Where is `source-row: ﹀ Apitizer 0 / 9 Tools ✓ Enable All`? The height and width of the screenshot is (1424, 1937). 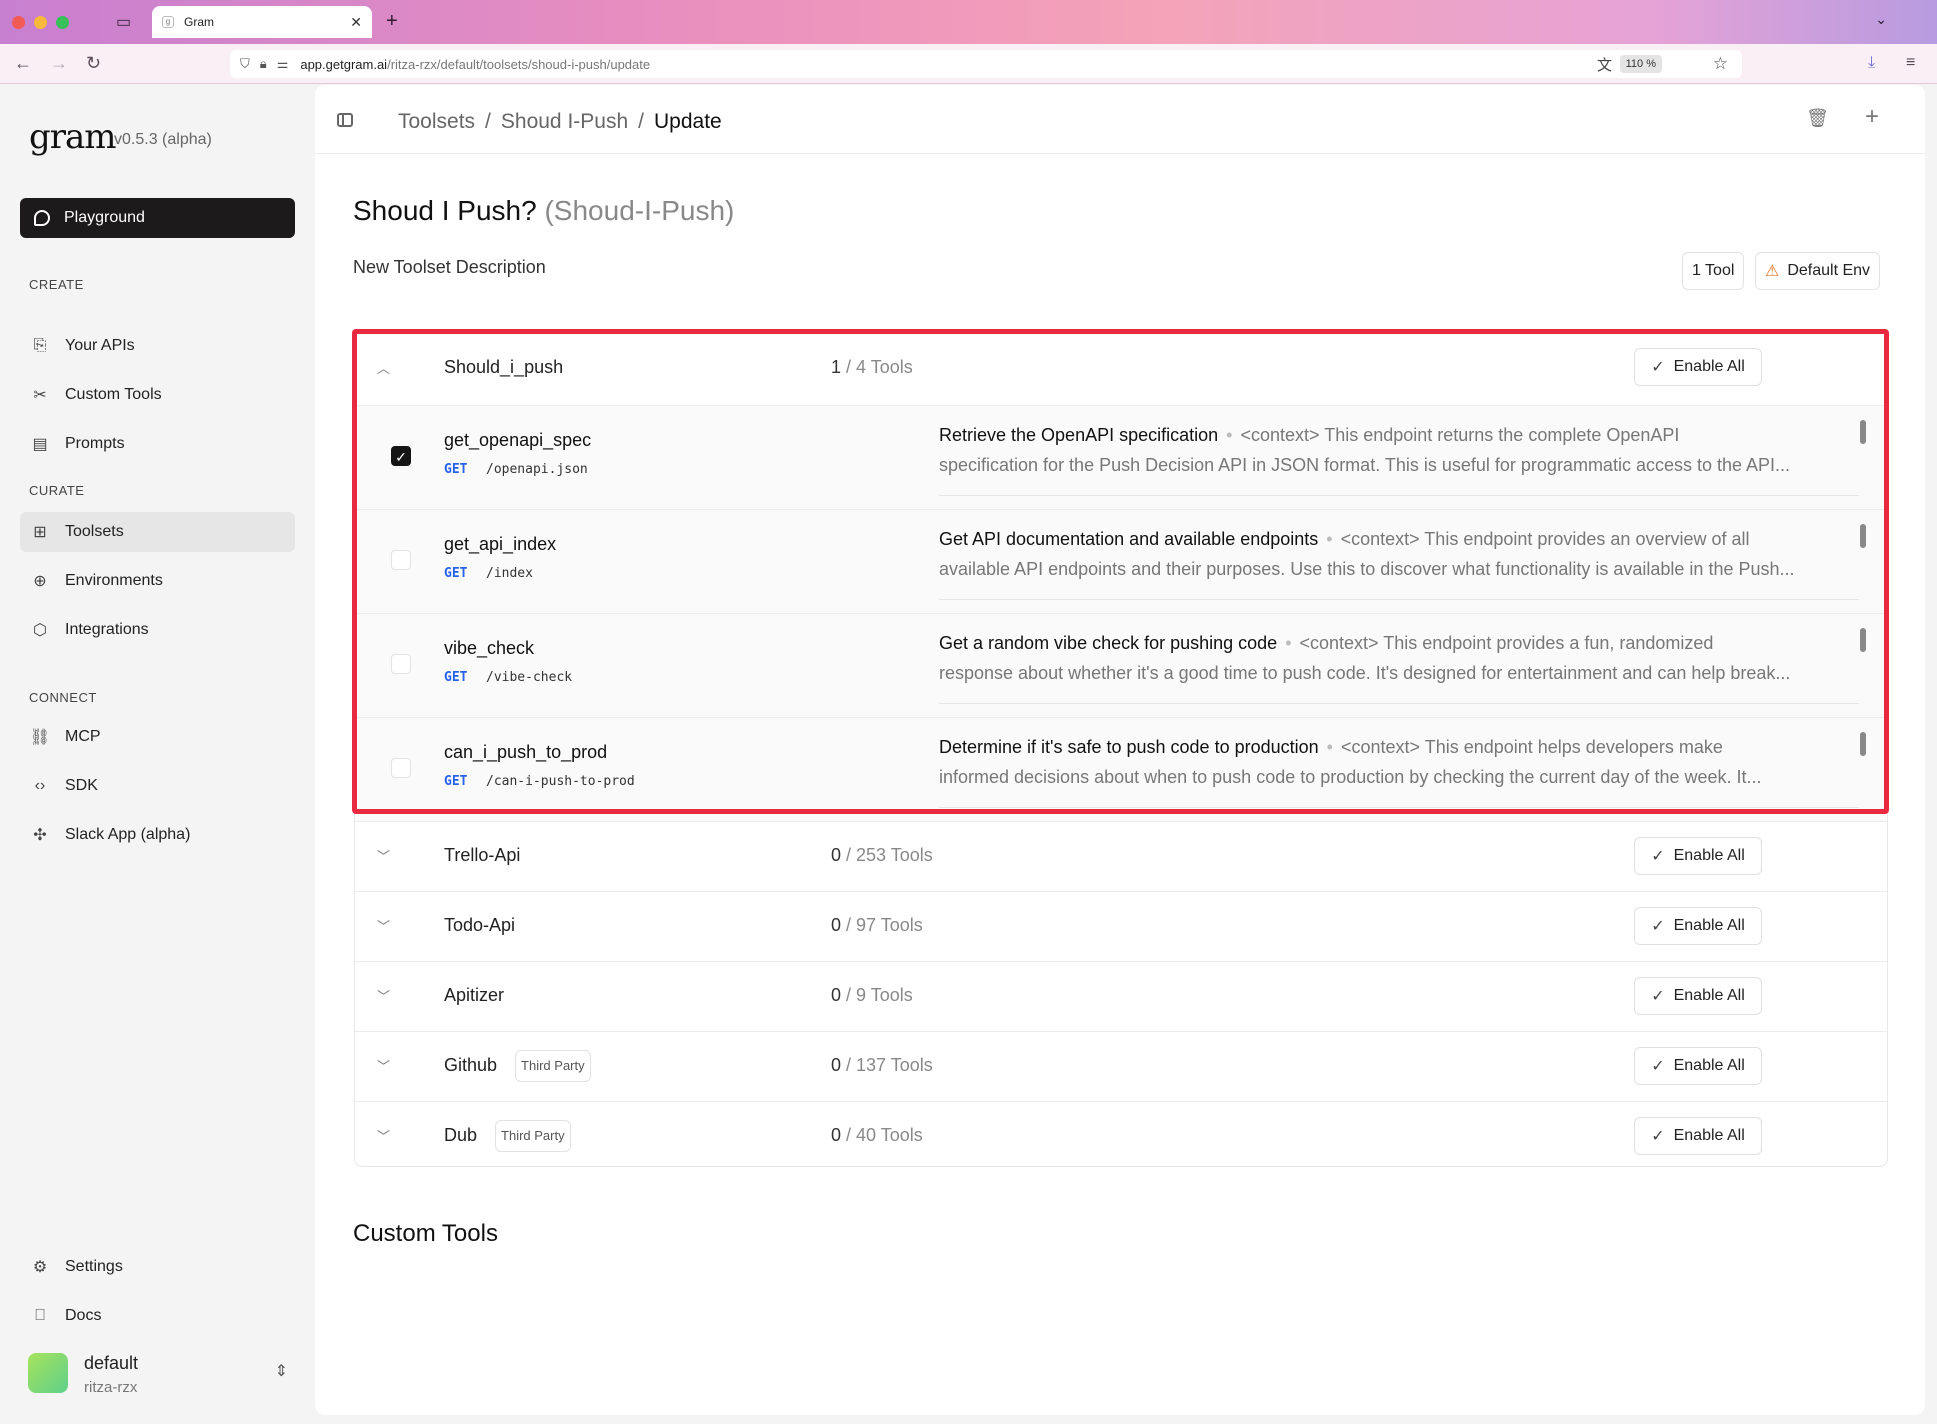 source-row: ﹀ Apitizer 0 / 9 Tools ✓ Enable All is located at coordinates (1121, 997).